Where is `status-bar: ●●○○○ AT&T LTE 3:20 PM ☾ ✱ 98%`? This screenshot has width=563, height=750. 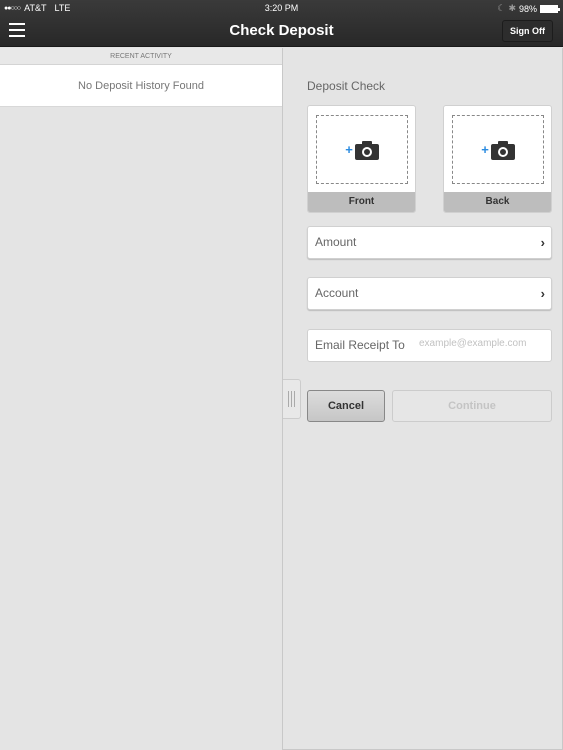 status-bar: ●●○○○ AT&T LTE 3:20 PM ☾ ✱ 98% is located at coordinates (281, 7).